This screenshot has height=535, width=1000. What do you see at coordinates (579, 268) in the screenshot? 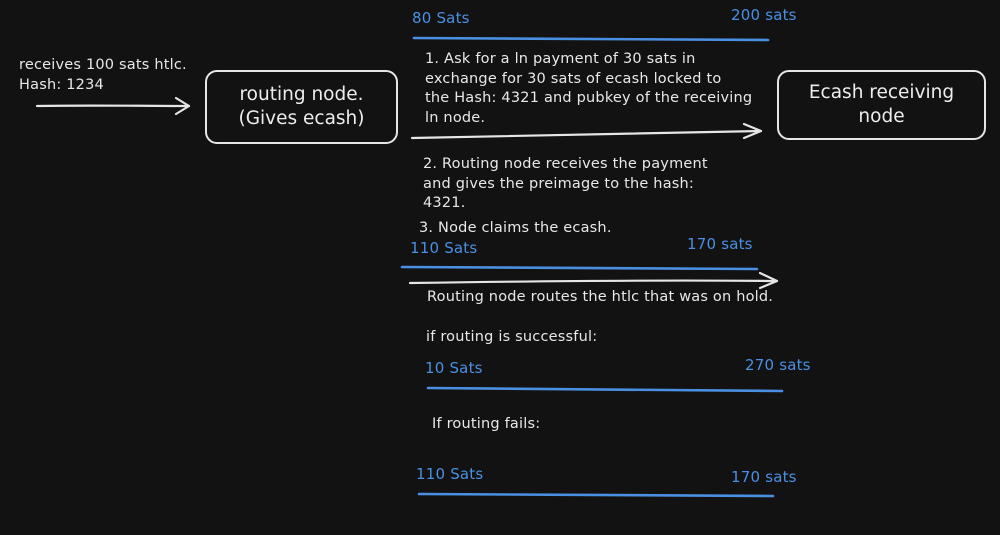
I see `channel-2-line` at bounding box center [579, 268].